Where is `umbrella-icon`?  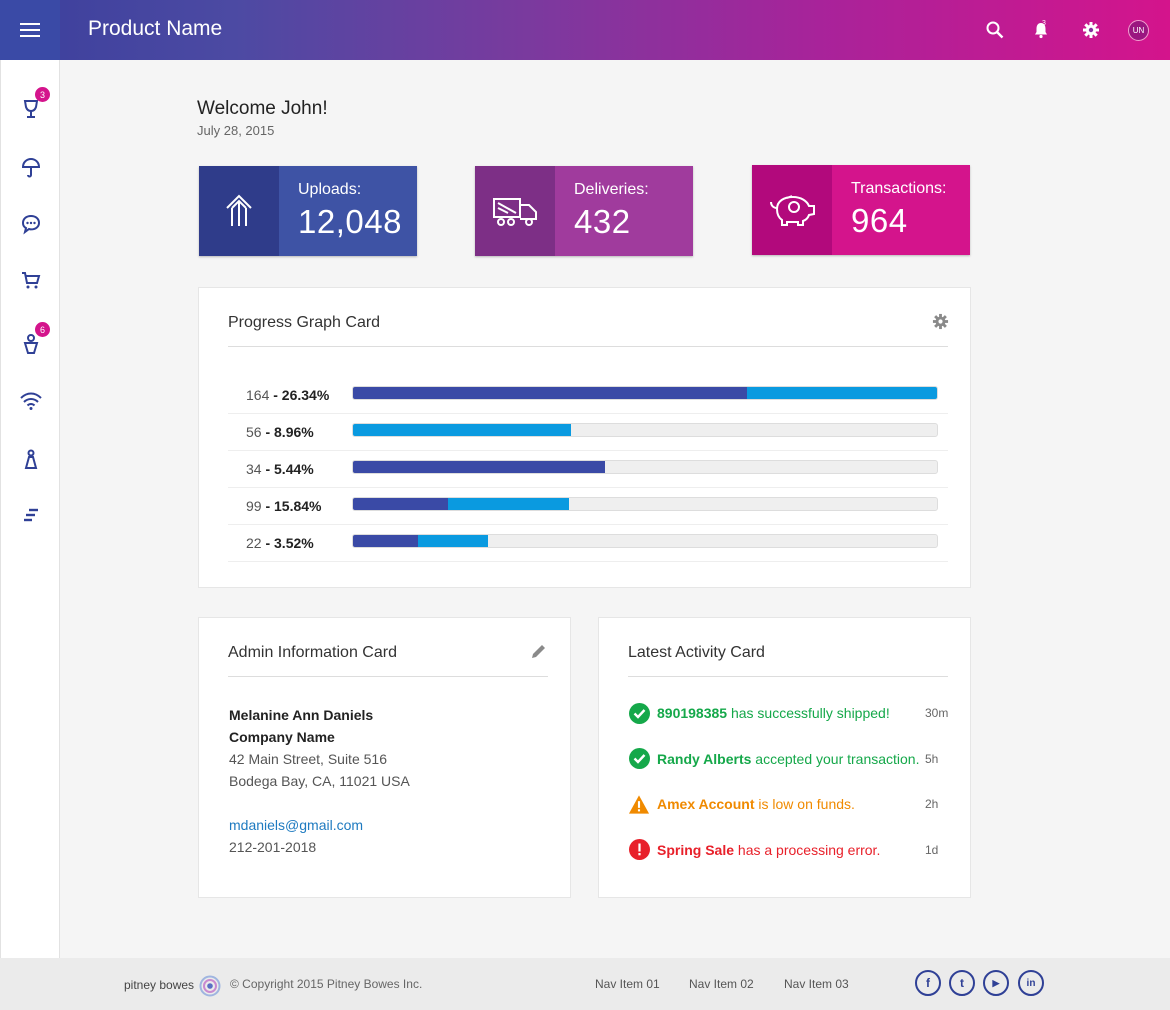
umbrella-icon is located at coordinates (31, 167).